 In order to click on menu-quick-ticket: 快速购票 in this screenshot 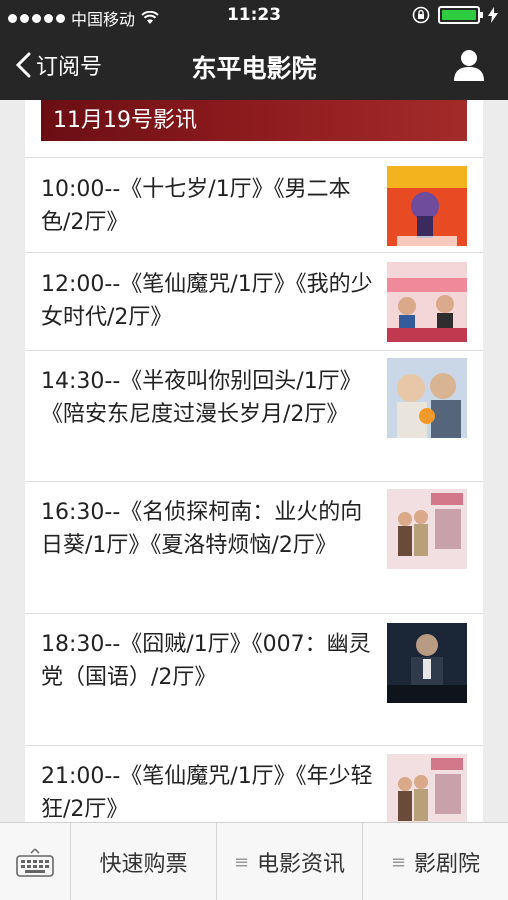, I will do `click(143, 861)`.